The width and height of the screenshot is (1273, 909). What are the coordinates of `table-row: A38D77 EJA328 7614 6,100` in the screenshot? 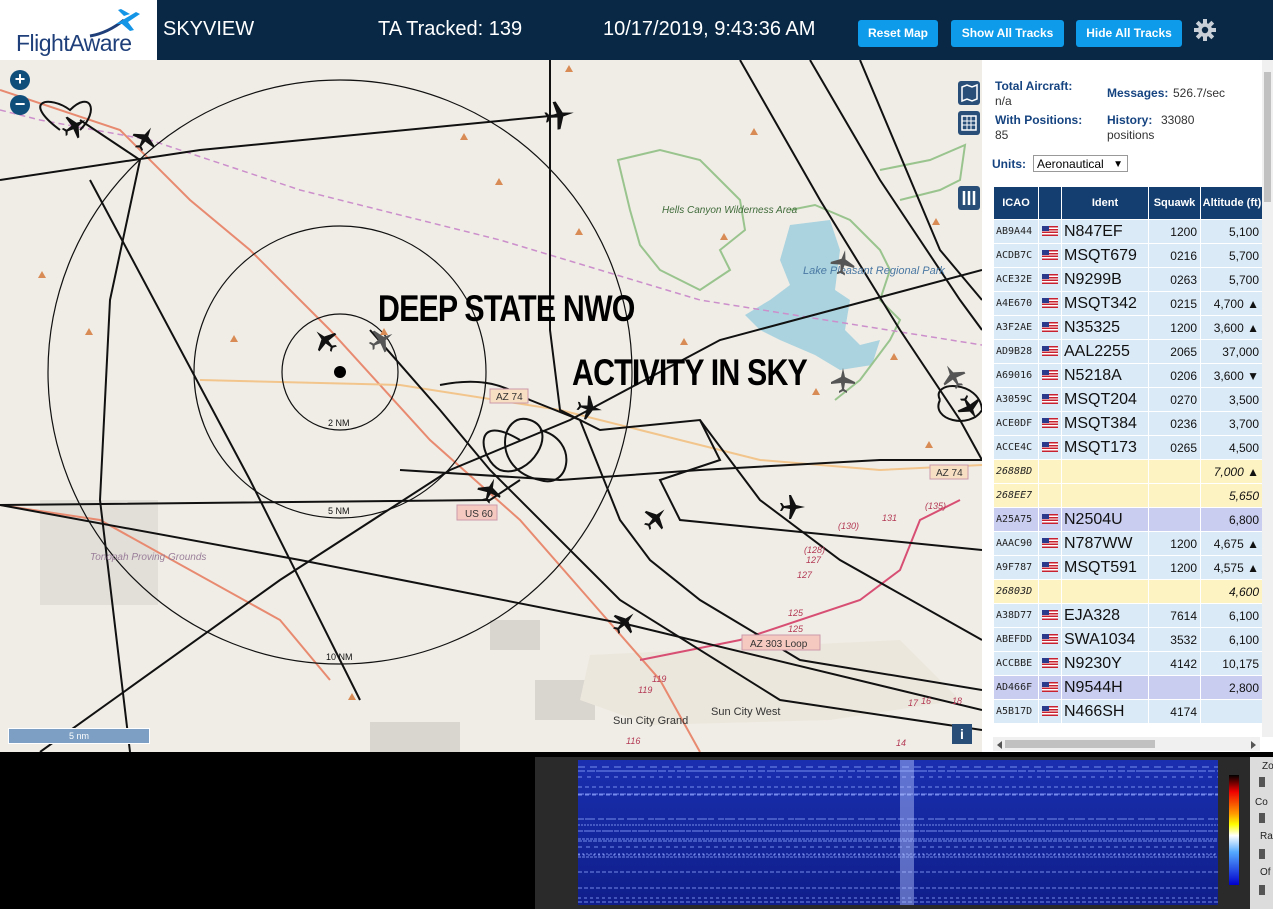 It's located at (1128, 615).